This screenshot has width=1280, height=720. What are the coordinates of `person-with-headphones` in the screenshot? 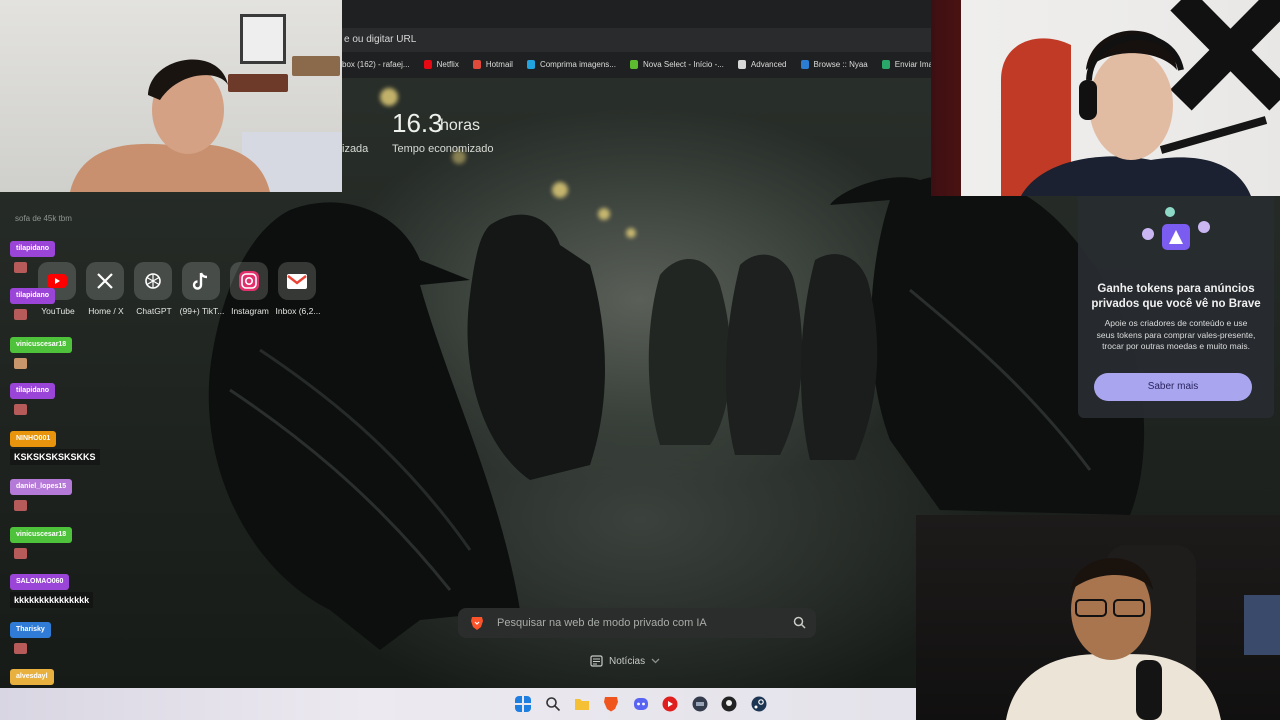 It's located at (1134, 113).